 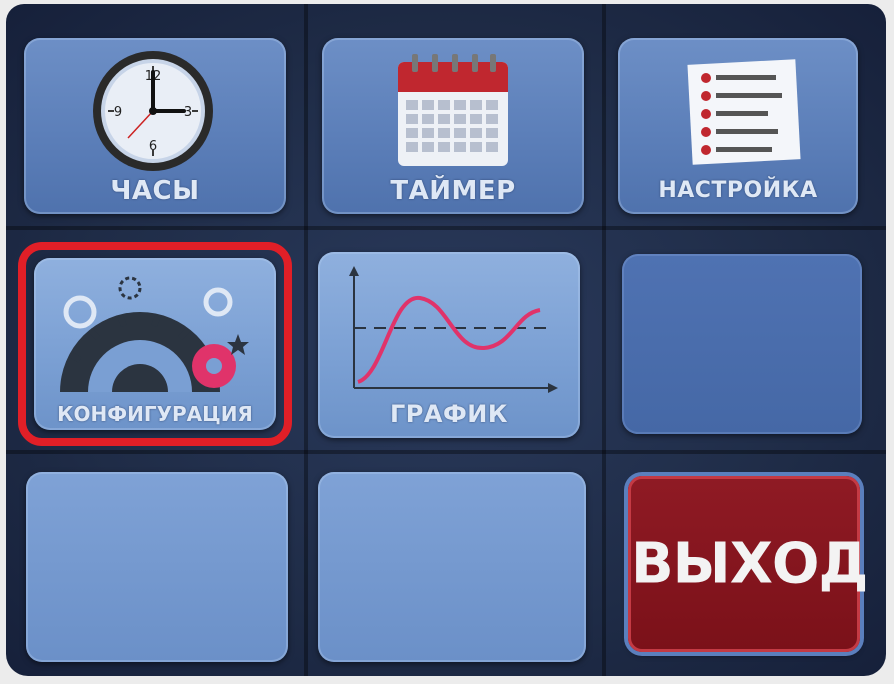 I want to click on tile-configuration: КОНФИГУРАЦИЯ, so click(x=155, y=344).